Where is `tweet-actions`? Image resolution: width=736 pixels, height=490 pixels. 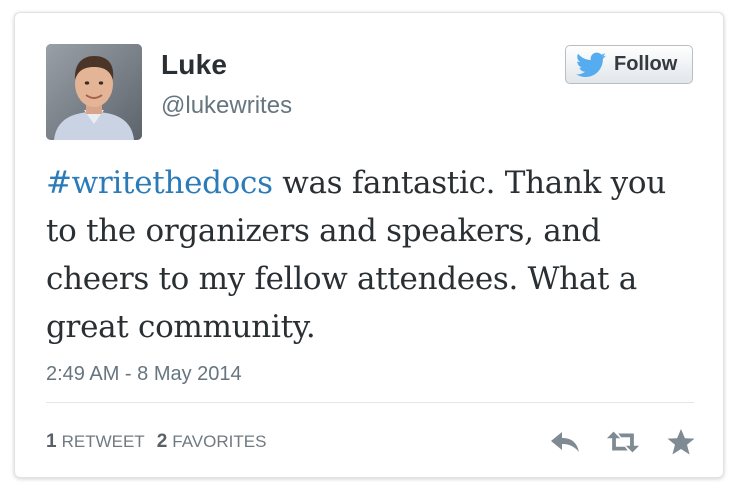 tweet-actions is located at coordinates (623, 442).